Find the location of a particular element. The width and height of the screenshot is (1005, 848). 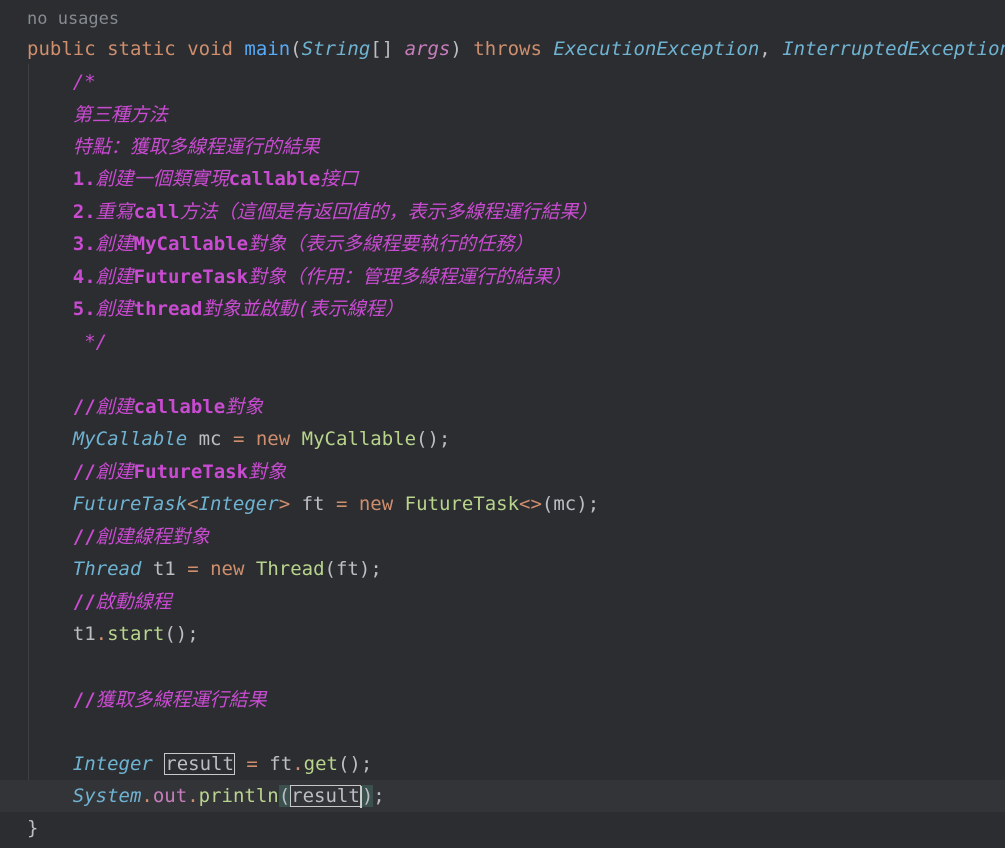

comment-text: 獲取多線程運行結果 is located at coordinates (181, 700).